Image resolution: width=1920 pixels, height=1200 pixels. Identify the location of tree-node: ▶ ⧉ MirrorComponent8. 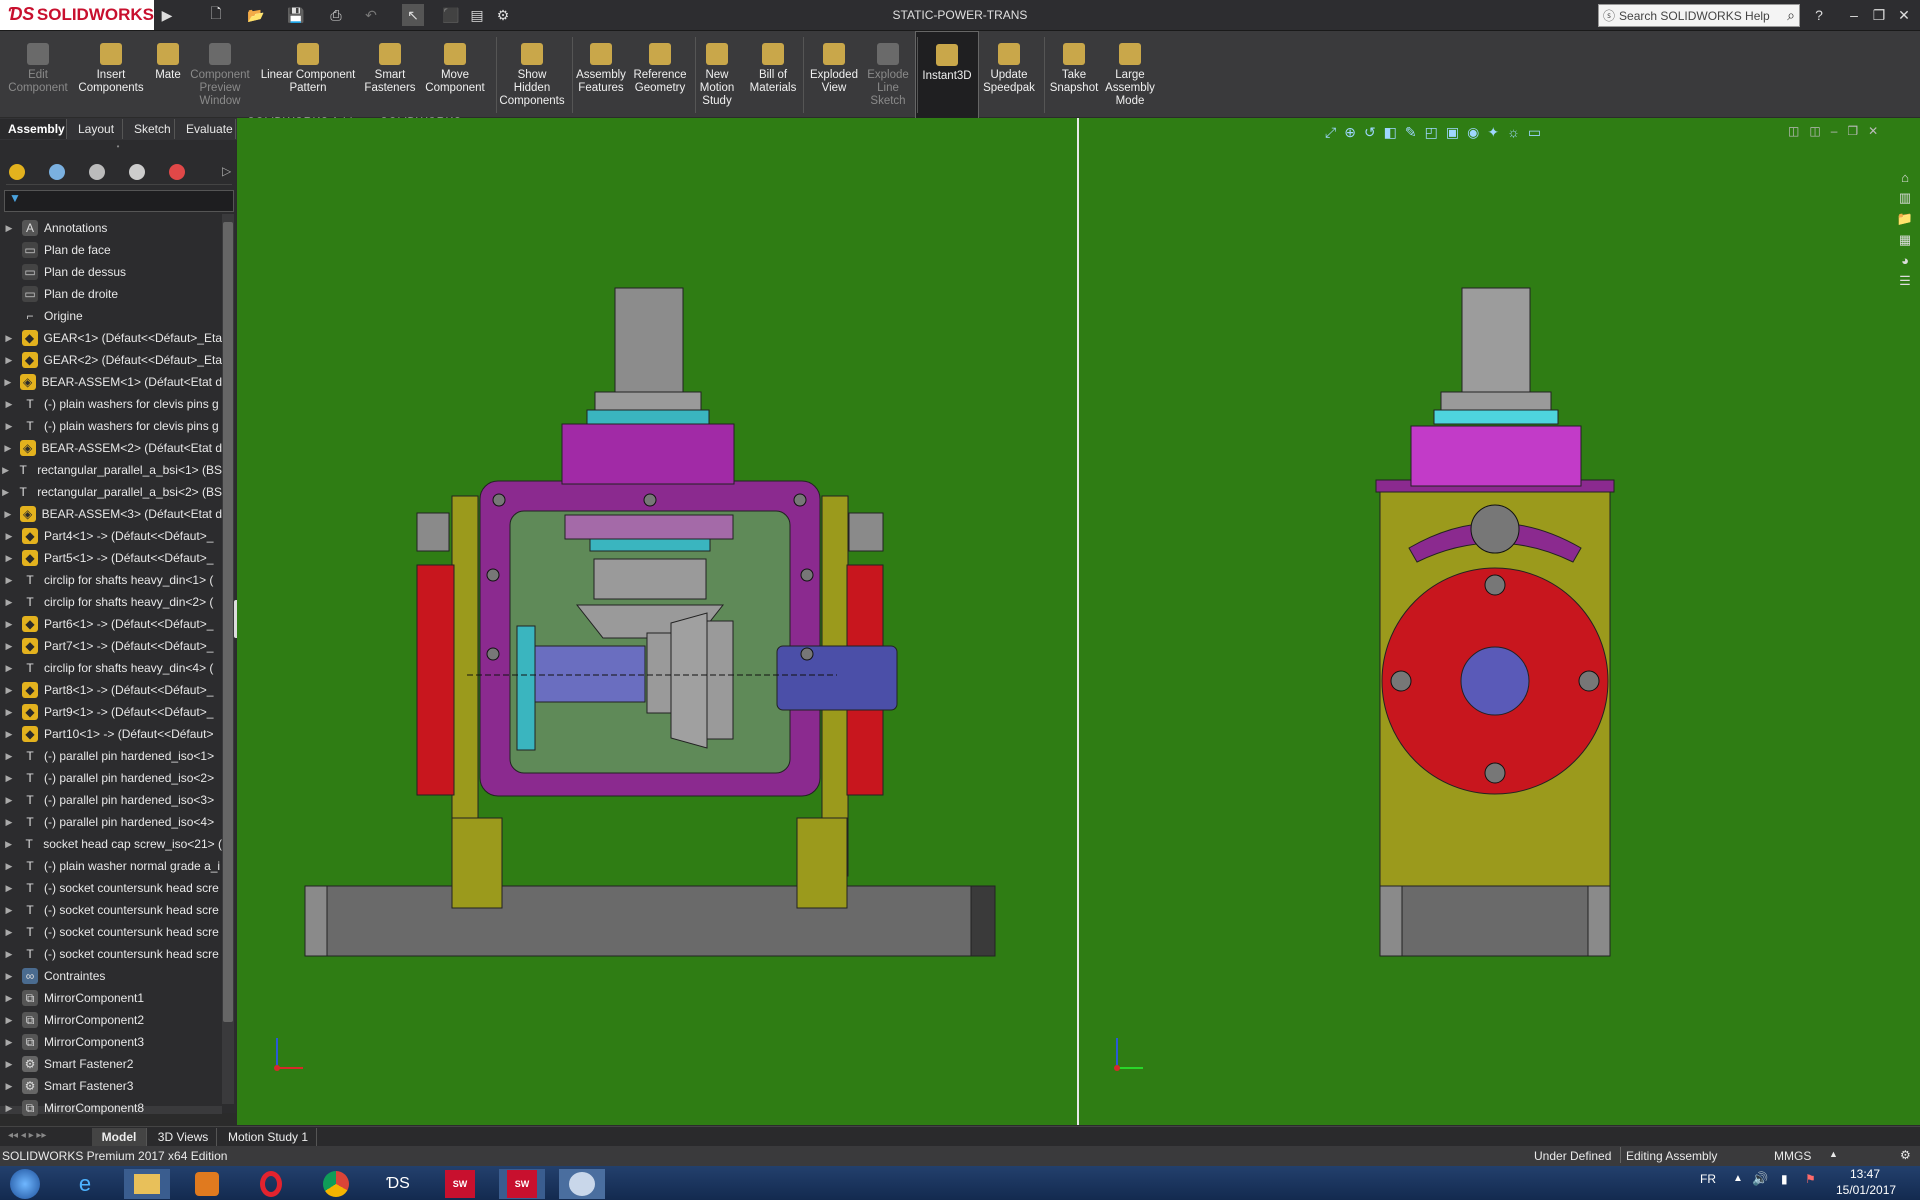
(111, 1108).